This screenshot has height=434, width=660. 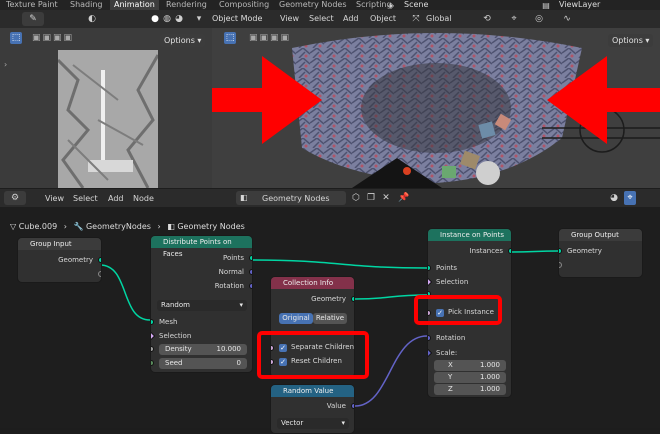 What do you see at coordinates (186, 5) in the screenshot?
I see `tab-rendering: Rendering` at bounding box center [186, 5].